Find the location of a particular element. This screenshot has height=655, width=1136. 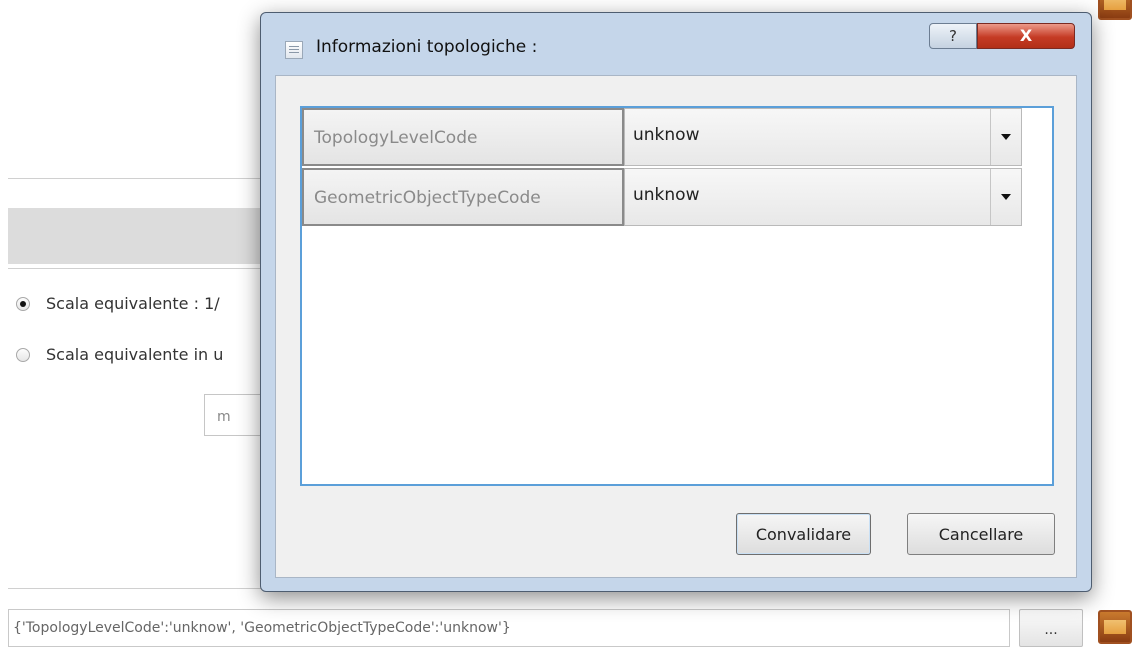

scale-option-label: Scala equivalente : 1/ is located at coordinates (133, 303).